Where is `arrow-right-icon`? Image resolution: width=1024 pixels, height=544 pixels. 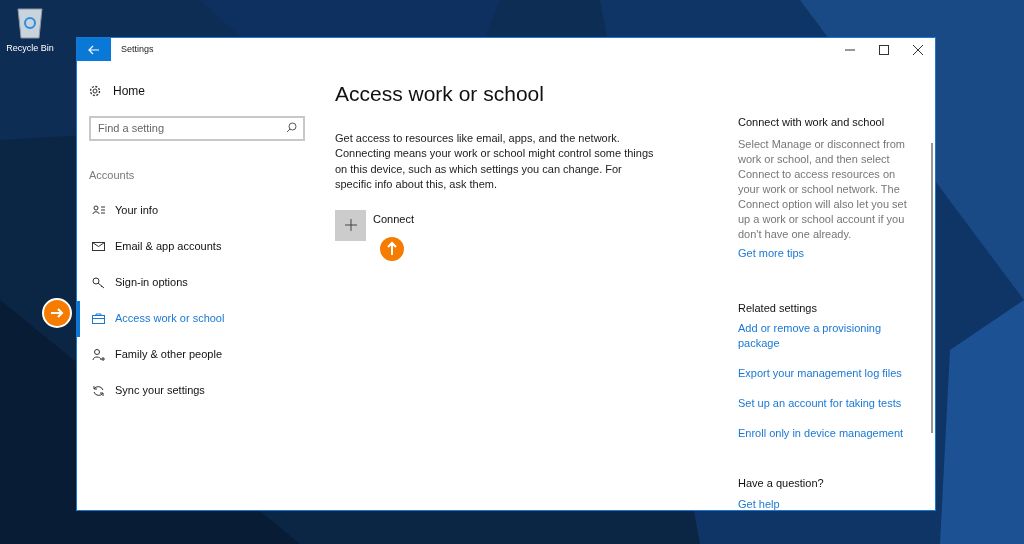 arrow-right-icon is located at coordinates (57, 313).